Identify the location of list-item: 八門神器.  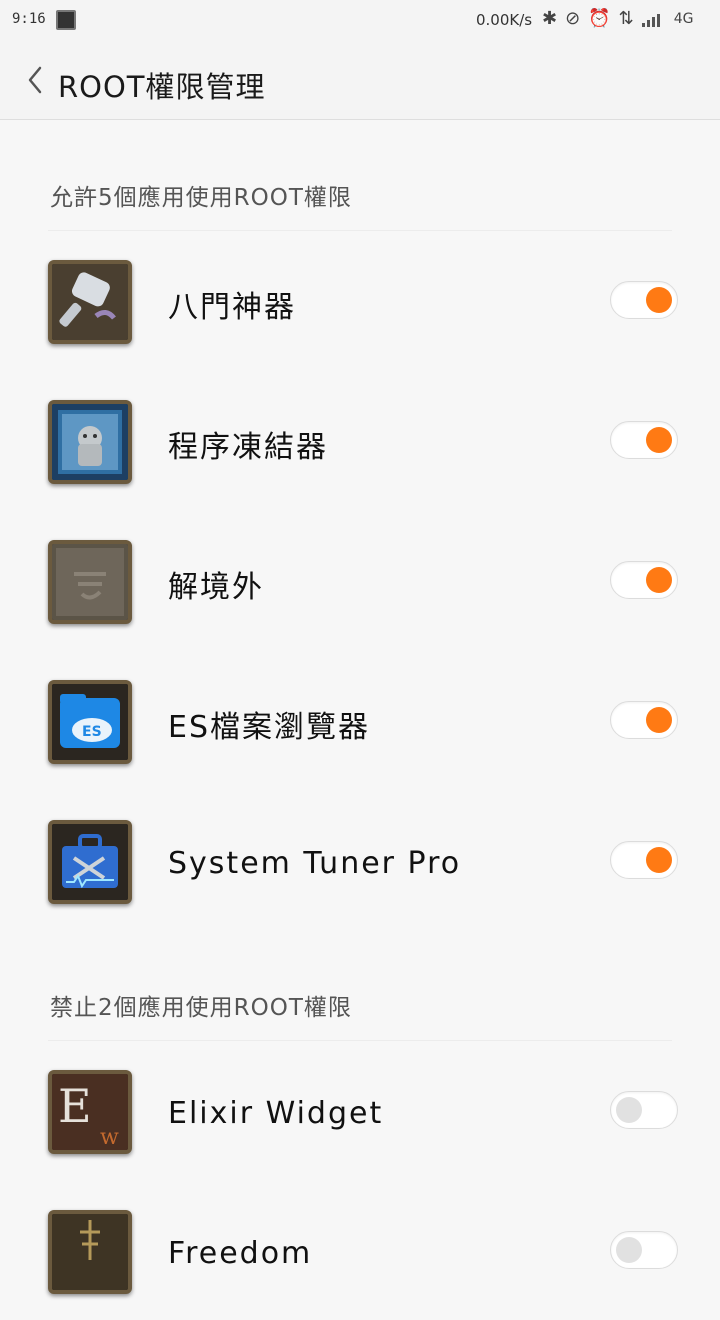
(360, 300).